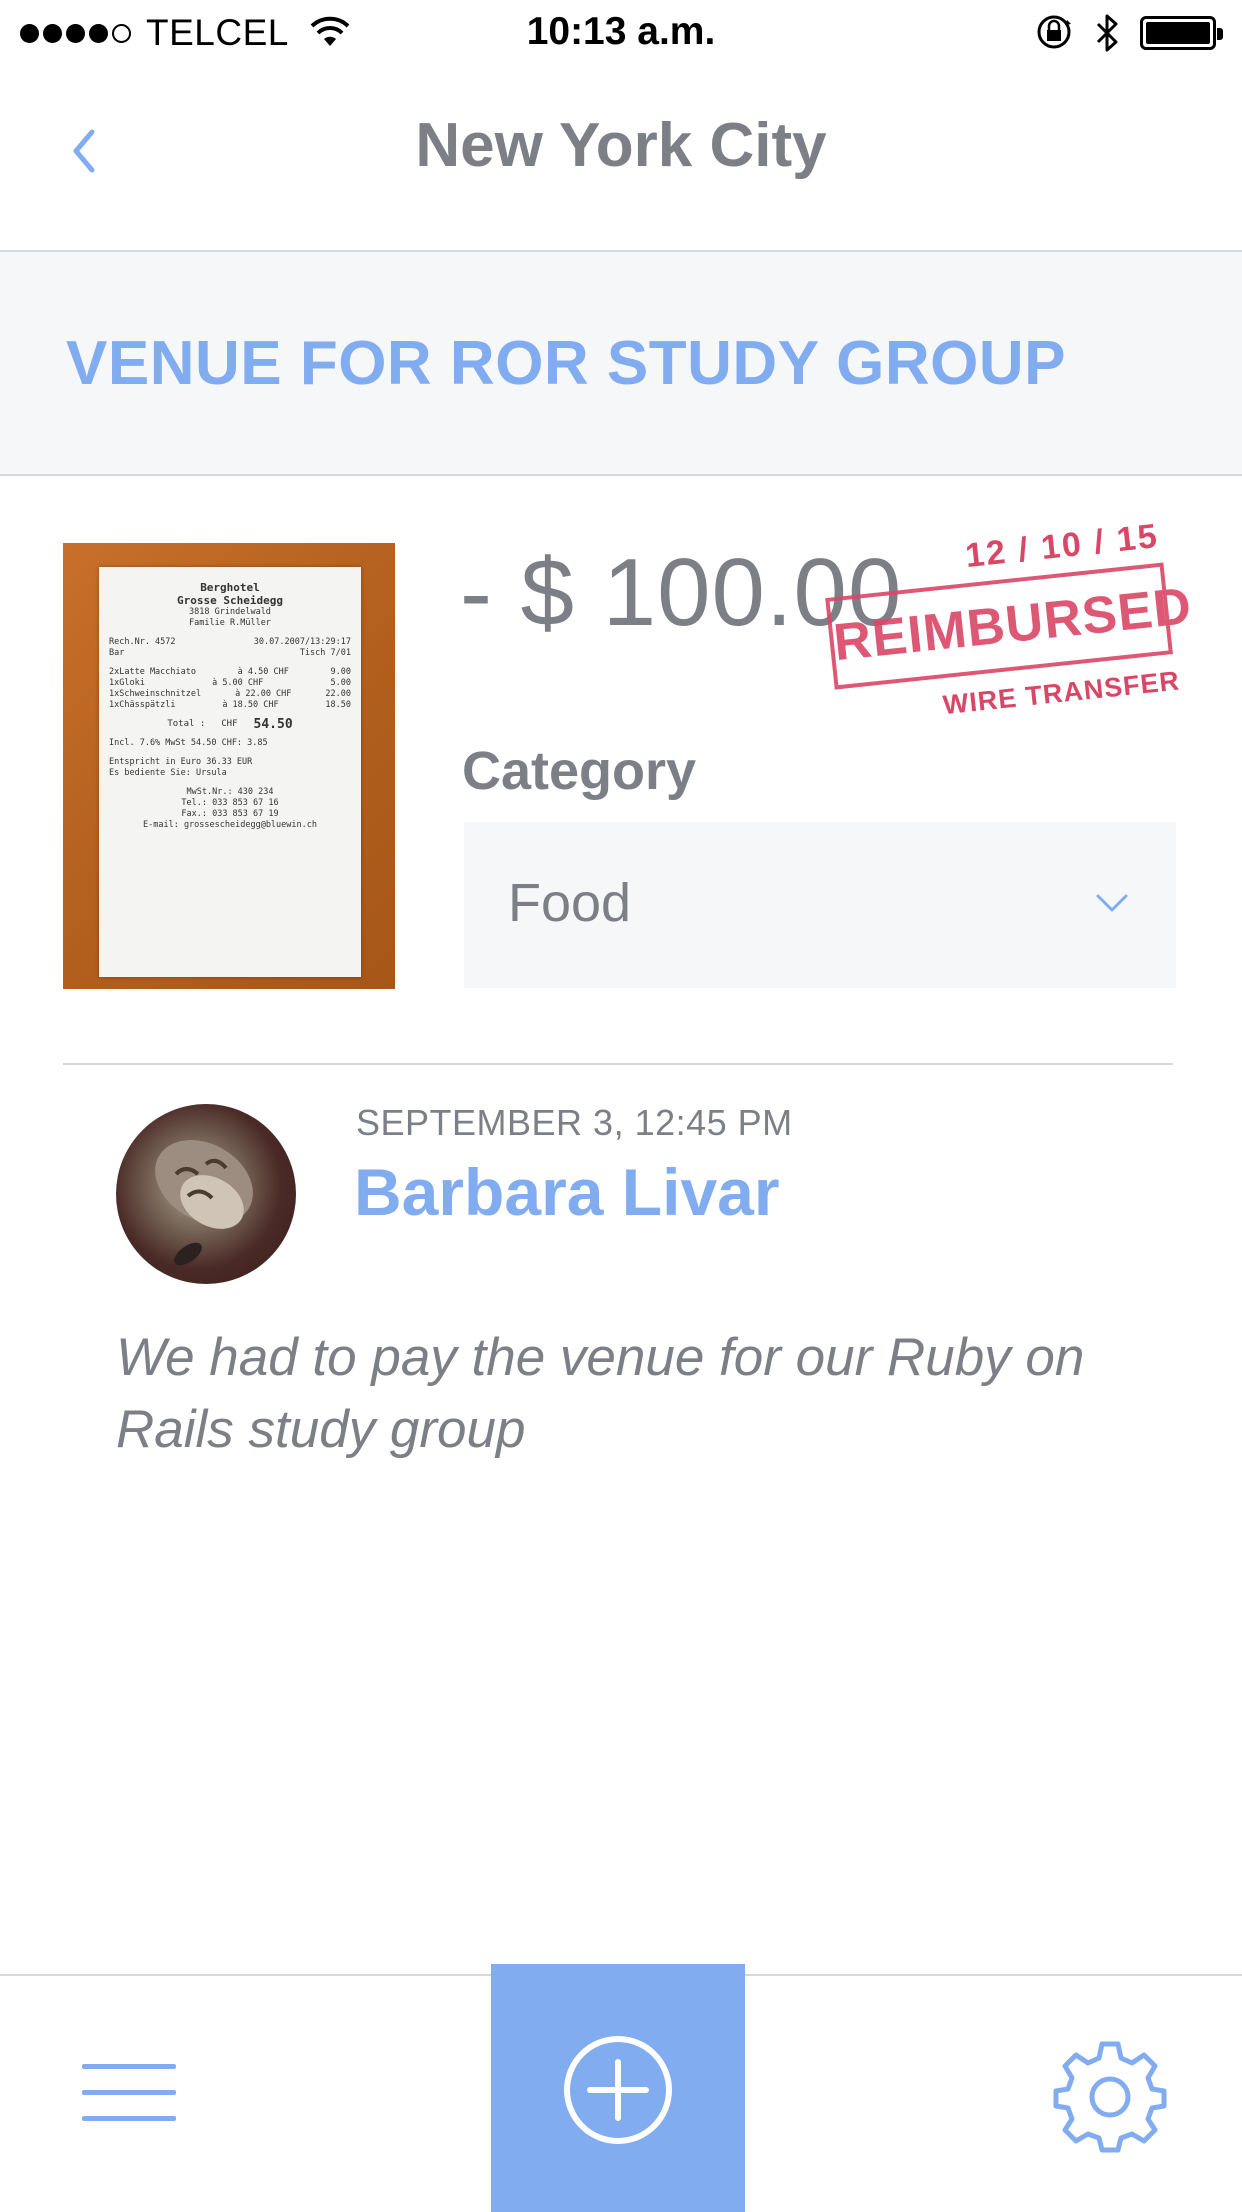 The image size is (1242, 2212). What do you see at coordinates (1110, 2096) in the screenshot?
I see `gear-icon` at bounding box center [1110, 2096].